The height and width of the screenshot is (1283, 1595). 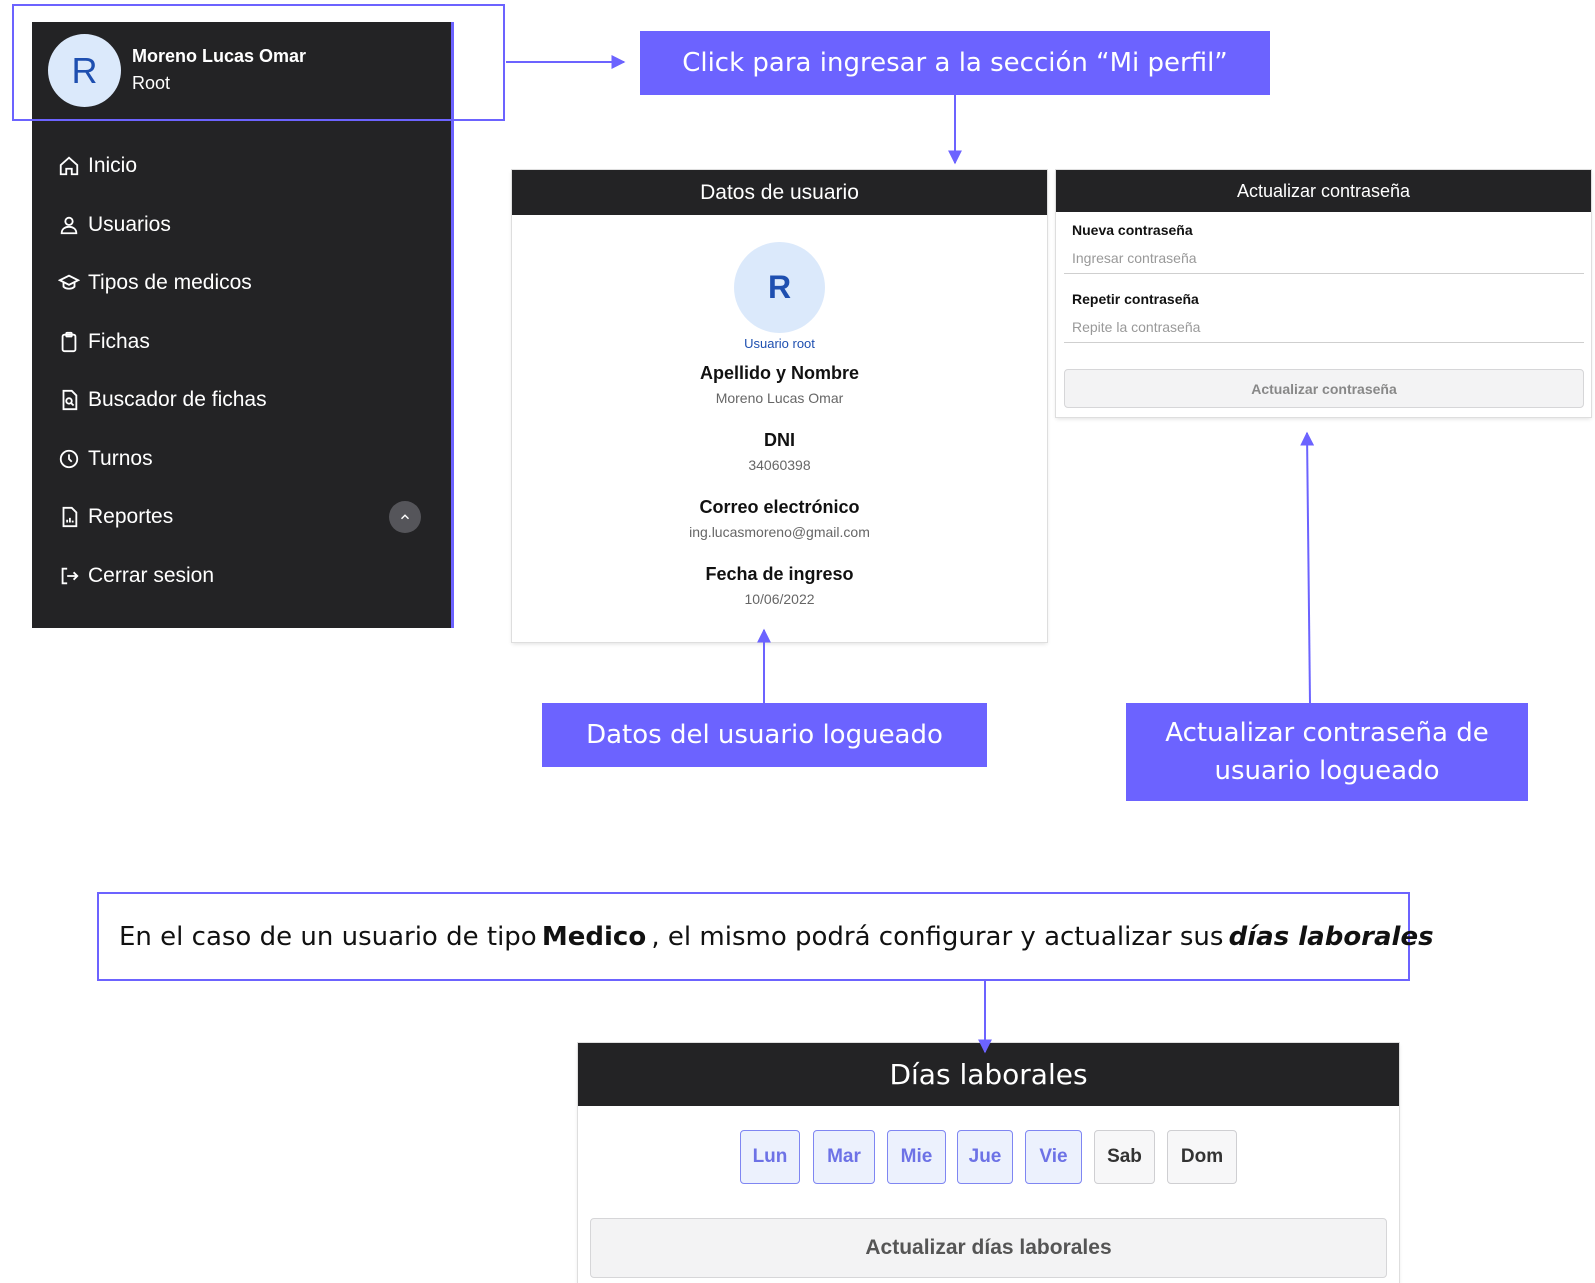 I want to click on logout-icon, so click(x=69, y=576).